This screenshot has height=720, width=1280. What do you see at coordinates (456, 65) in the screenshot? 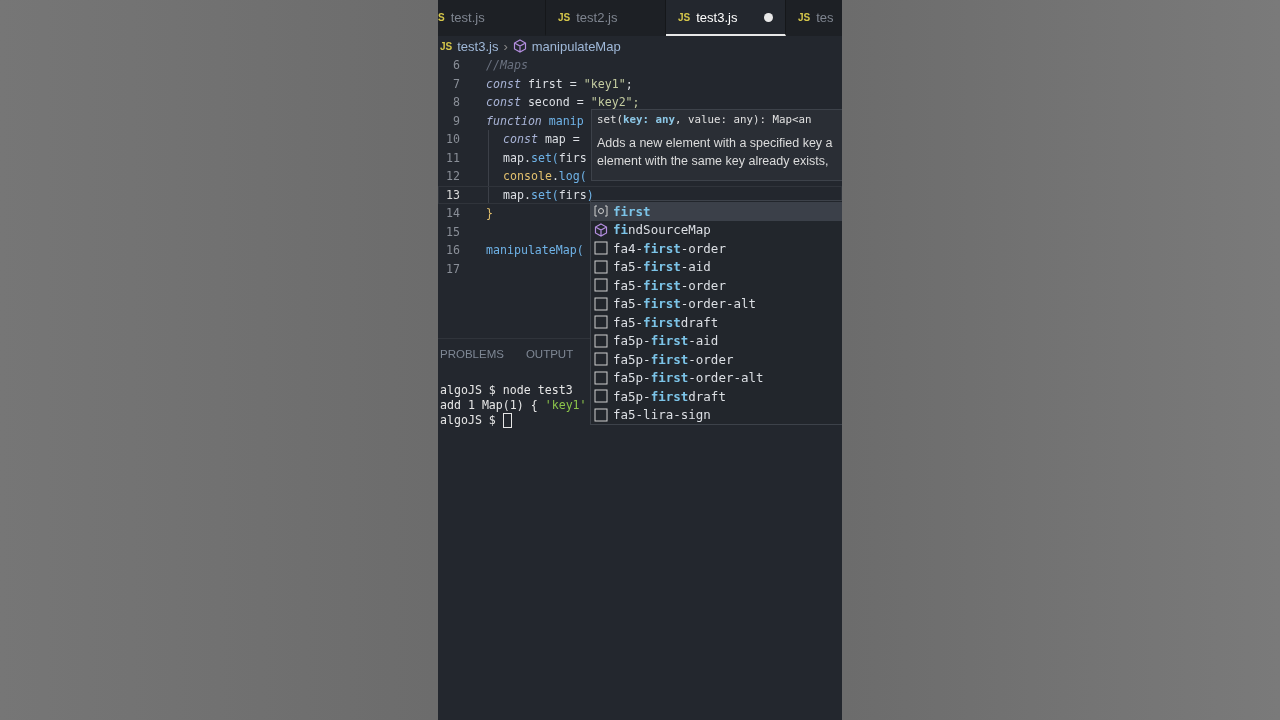
I see `line-number: 6` at bounding box center [456, 65].